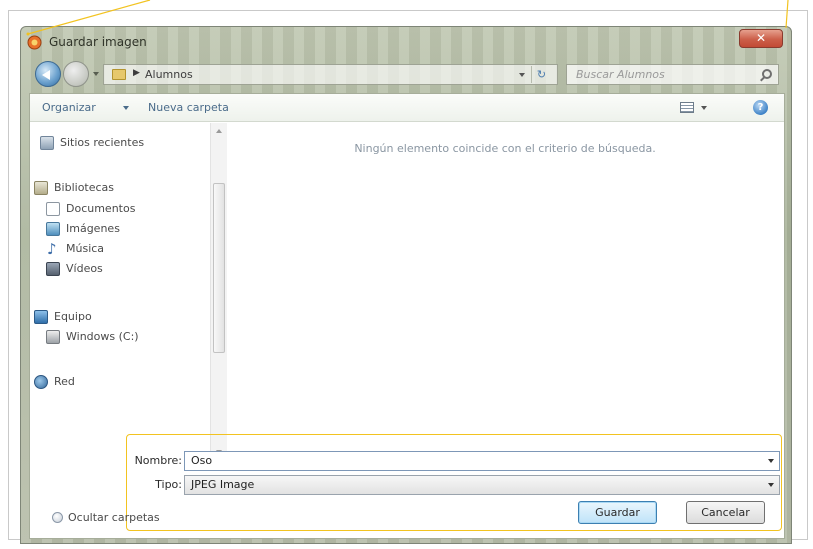  Describe the element at coordinates (48, 74) in the screenshot. I see `back-icon` at that location.